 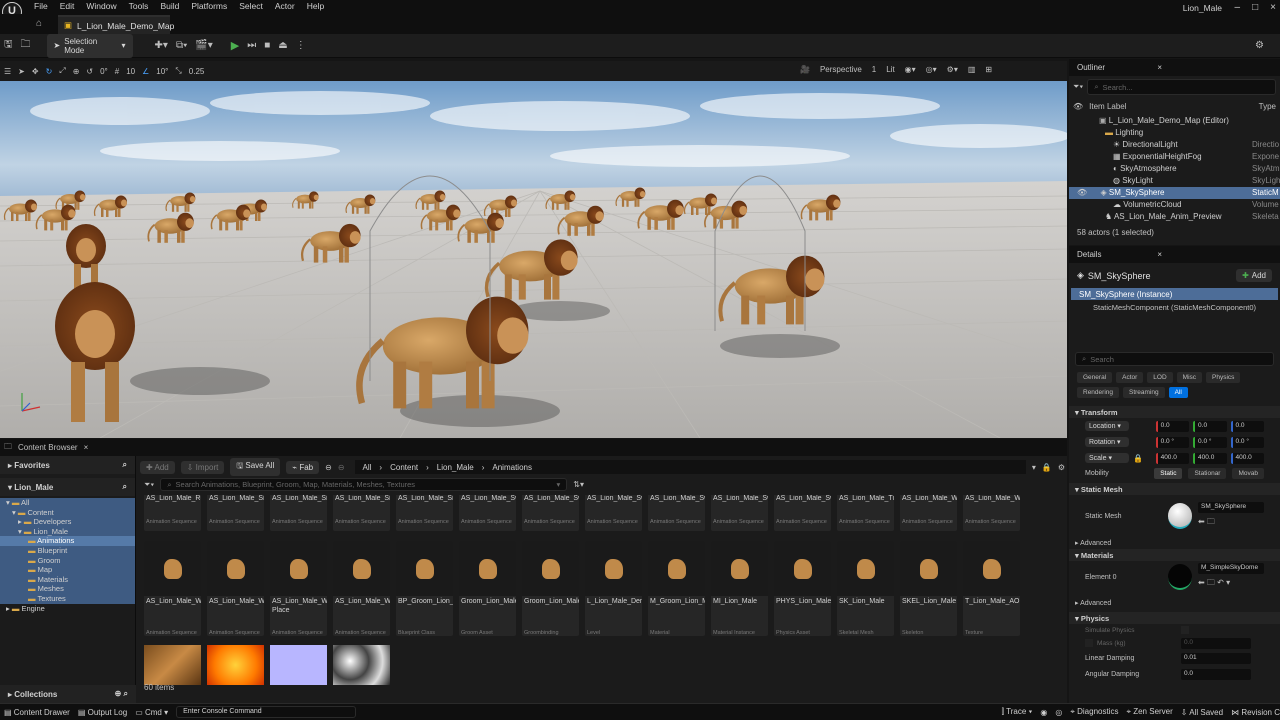 I want to click on selection-mode-dropdown: ➤ Selection Mode ▾, so click(x=89, y=45).